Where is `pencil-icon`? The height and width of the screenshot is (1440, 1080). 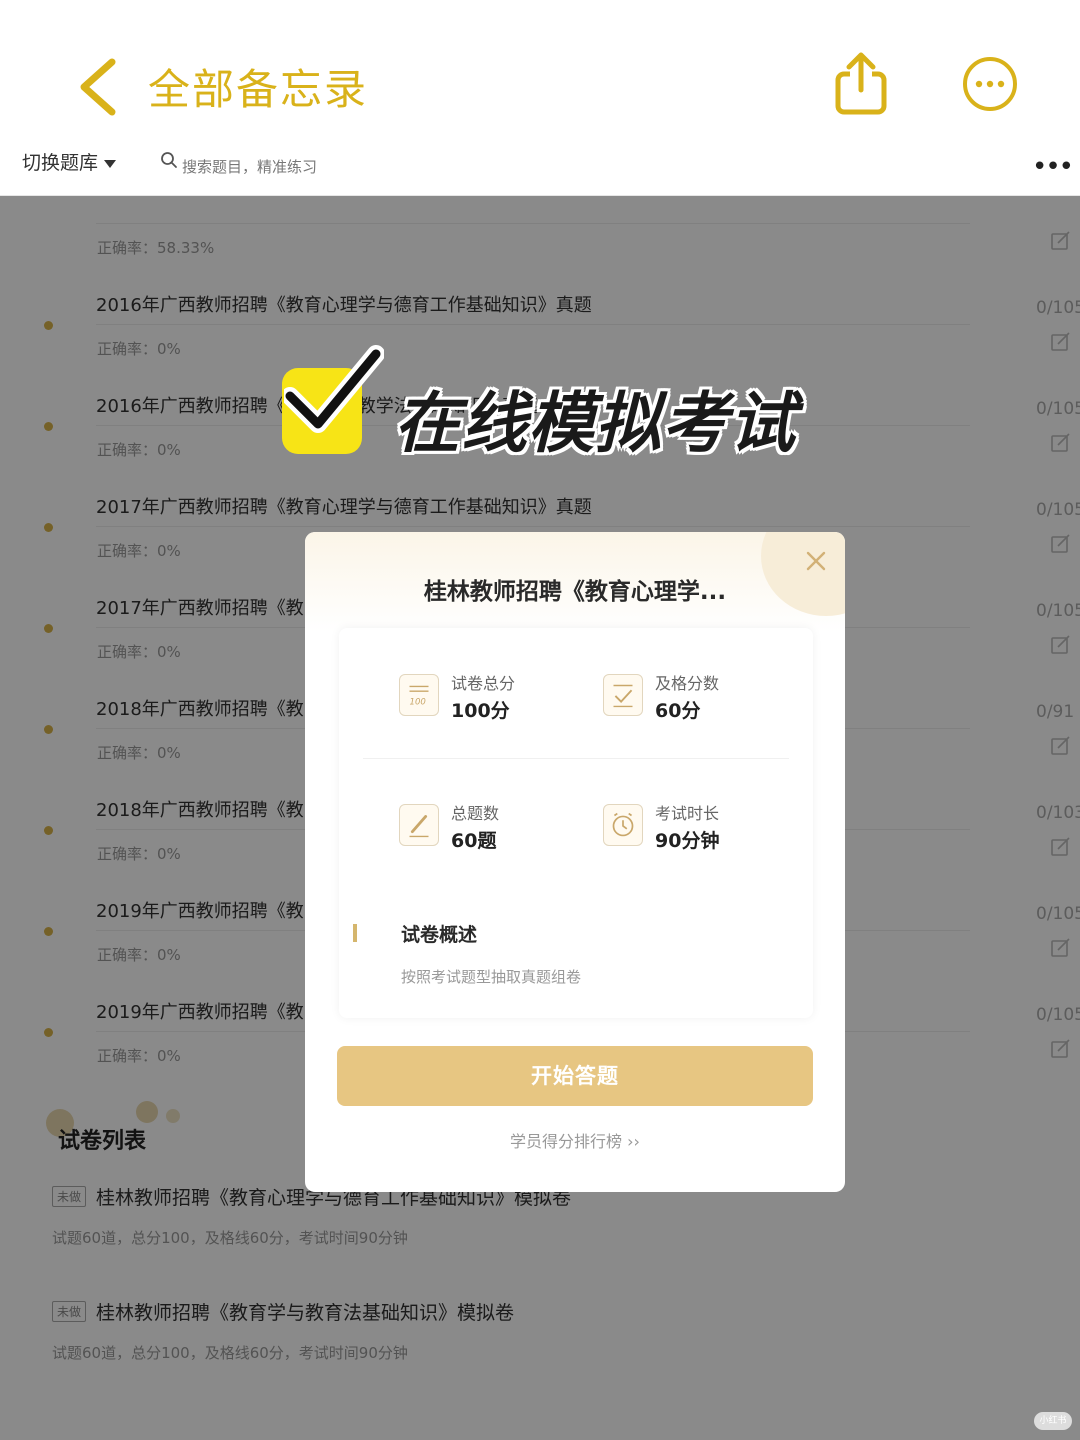
pencil-icon is located at coordinates (419, 825).